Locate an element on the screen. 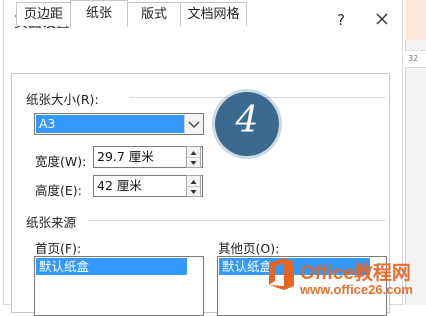 The width and height of the screenshot is (426, 316). paper-size-group-label: 纸张大小(R): is located at coordinates (64, 98).